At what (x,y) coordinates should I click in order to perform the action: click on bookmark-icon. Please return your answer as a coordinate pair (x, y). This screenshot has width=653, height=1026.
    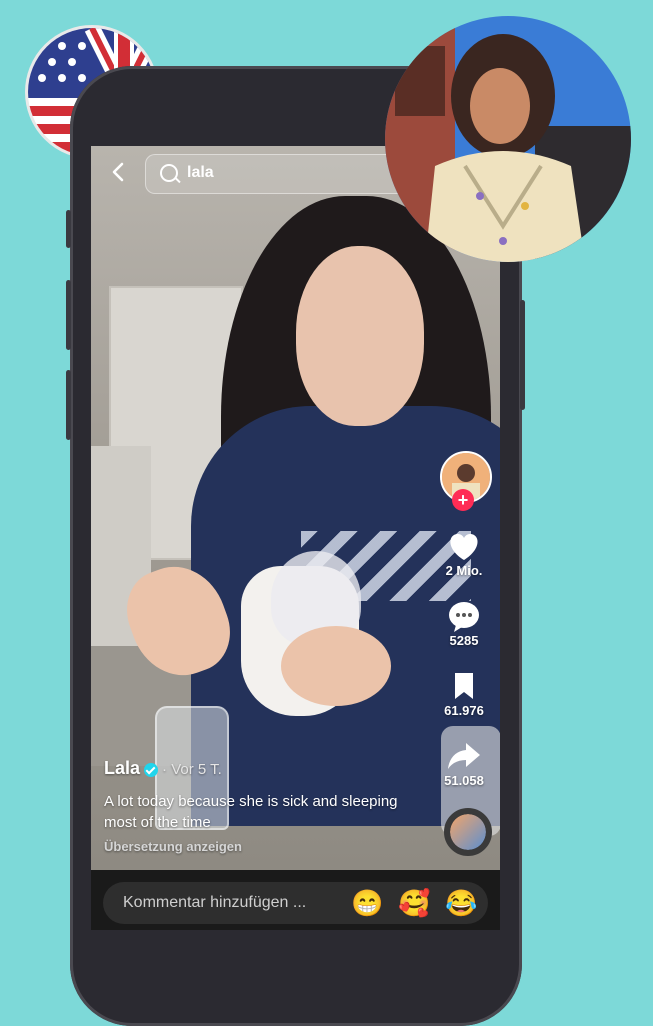
    Looking at the image, I should click on (464, 686).